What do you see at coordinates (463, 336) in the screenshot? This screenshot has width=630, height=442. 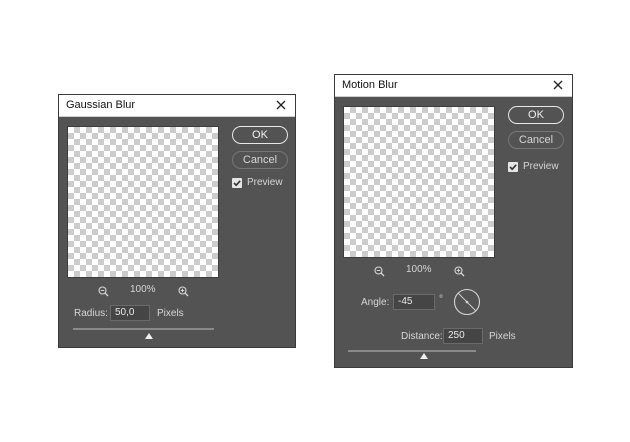 I see `distance-input: 250` at bounding box center [463, 336].